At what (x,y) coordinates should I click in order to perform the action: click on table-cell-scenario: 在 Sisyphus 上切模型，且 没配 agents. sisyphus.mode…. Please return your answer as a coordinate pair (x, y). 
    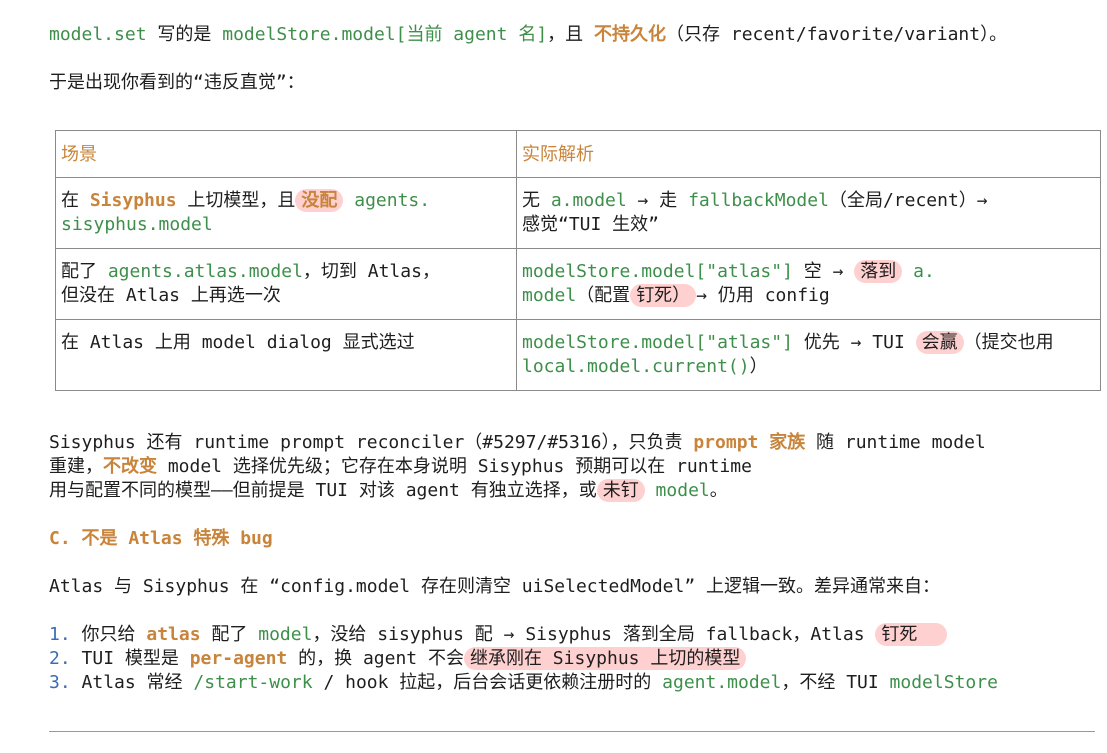
    Looking at the image, I should click on (286, 213).